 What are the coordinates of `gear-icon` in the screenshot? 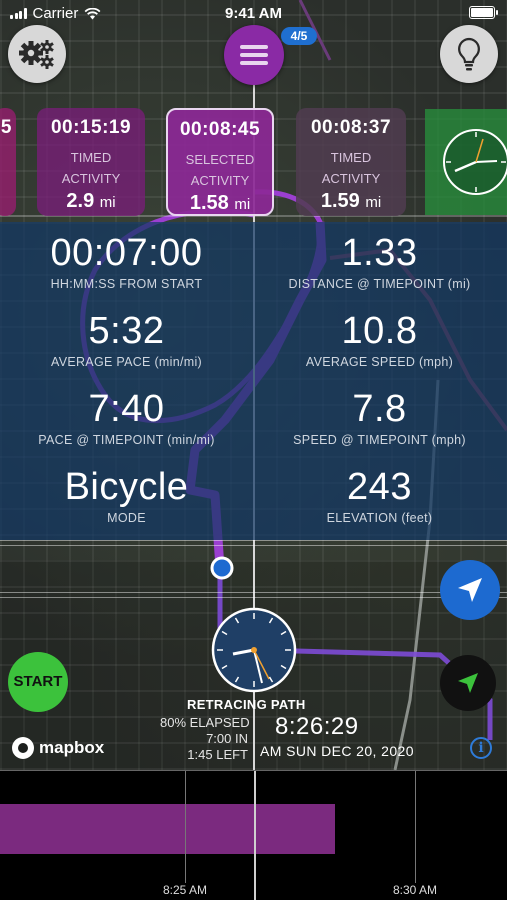 It's located at (36, 54).